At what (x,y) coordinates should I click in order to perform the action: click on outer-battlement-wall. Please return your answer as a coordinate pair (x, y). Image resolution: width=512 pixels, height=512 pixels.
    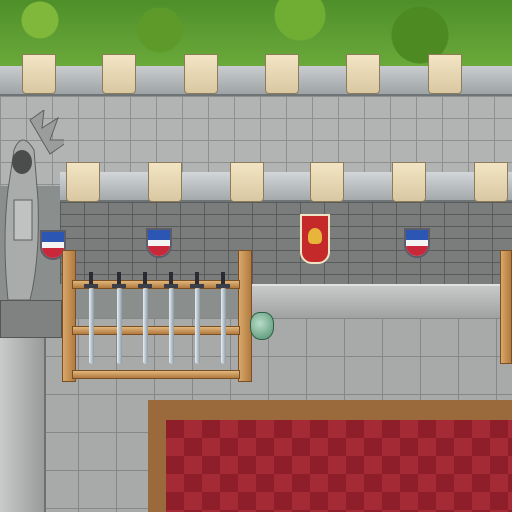
    Looking at the image, I should click on (256, 75).